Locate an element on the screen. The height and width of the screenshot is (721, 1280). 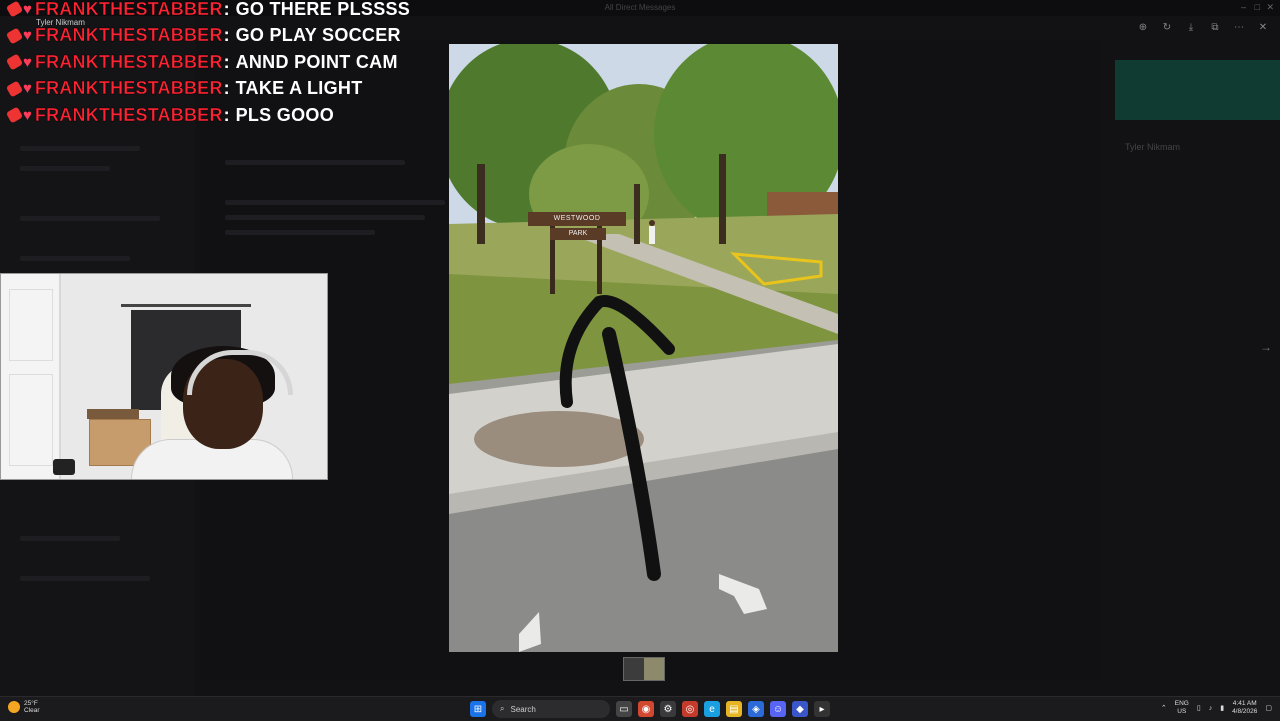
next-image-arrow-icon: → is located at coordinates (1266, 347).